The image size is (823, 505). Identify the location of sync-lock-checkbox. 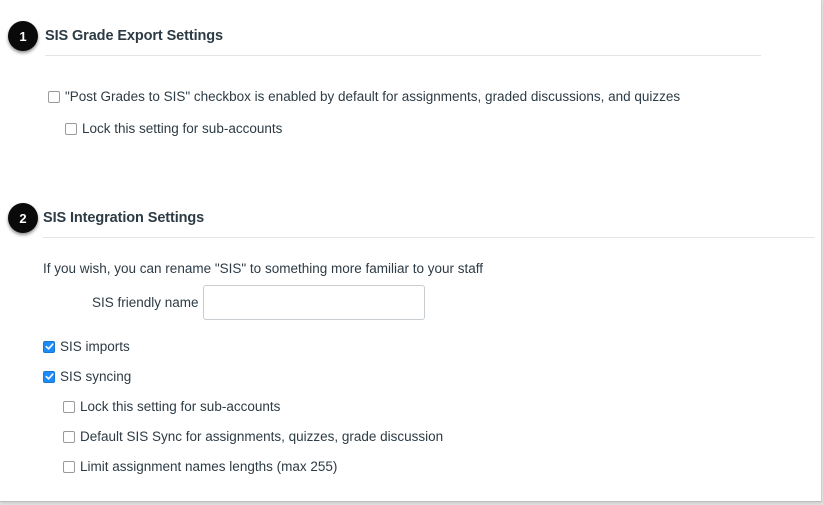
(69, 406).